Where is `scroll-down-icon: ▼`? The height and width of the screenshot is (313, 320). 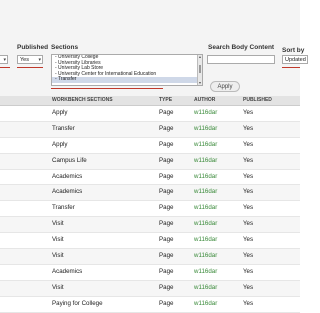 scroll-down-icon: ▼ is located at coordinates (200, 83).